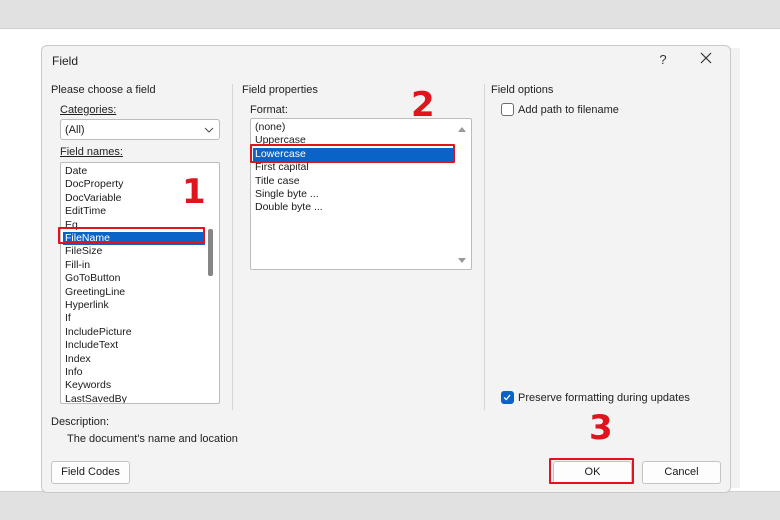  What do you see at coordinates (568, 110) in the screenshot?
I see `add-path-label: Add path to filename` at bounding box center [568, 110].